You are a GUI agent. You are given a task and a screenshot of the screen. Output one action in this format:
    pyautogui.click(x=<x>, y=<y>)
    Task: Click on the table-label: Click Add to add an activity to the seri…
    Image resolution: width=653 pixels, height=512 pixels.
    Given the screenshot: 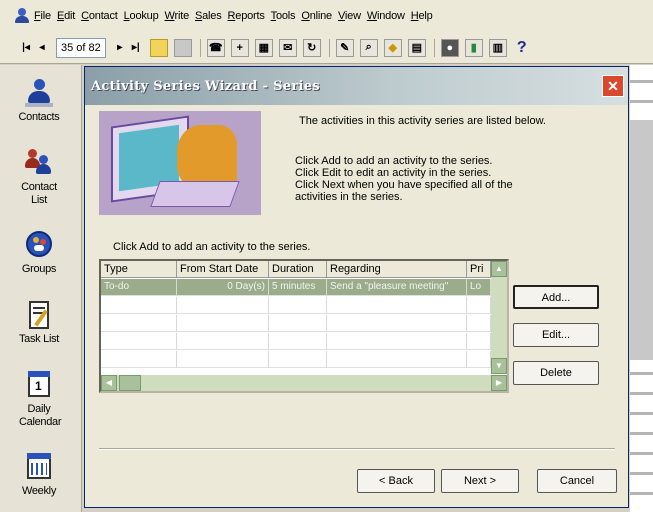 What is the action you would take?
    pyautogui.click(x=212, y=247)
    